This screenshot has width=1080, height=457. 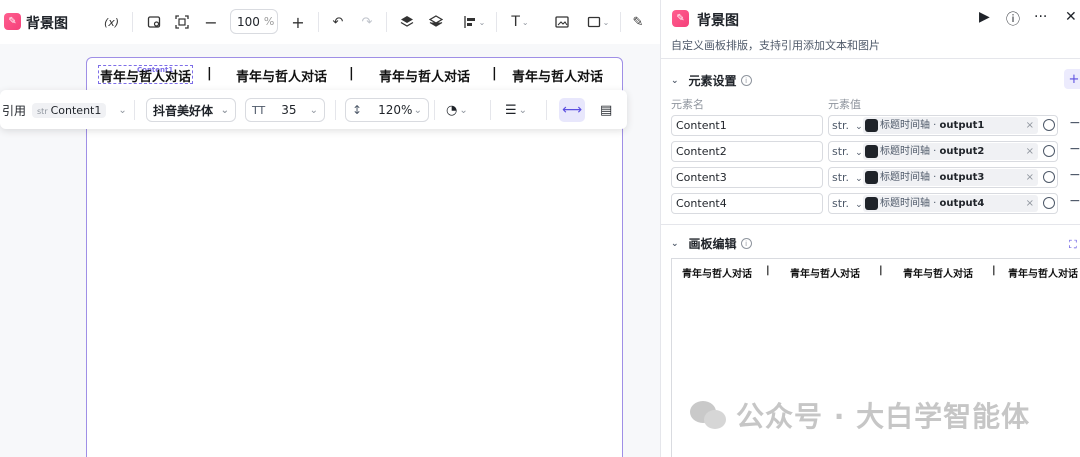 I want to click on ref-source: 标题时间轴 ·, so click(x=908, y=151).